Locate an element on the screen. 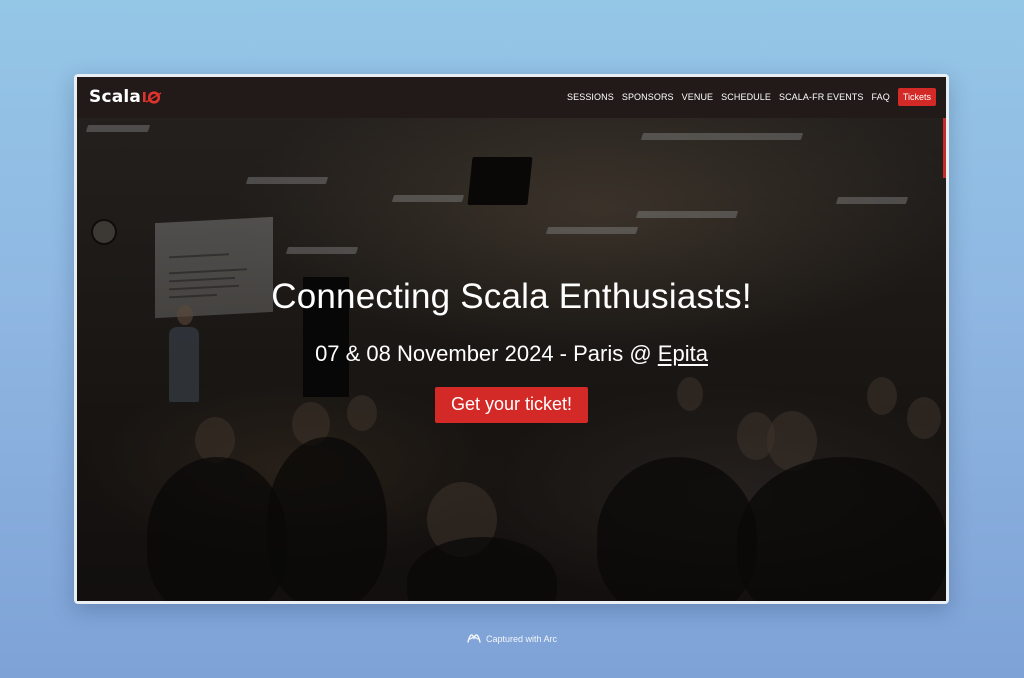 The image size is (1024, 678). scala-io-logo: Scala is located at coordinates (126, 97).